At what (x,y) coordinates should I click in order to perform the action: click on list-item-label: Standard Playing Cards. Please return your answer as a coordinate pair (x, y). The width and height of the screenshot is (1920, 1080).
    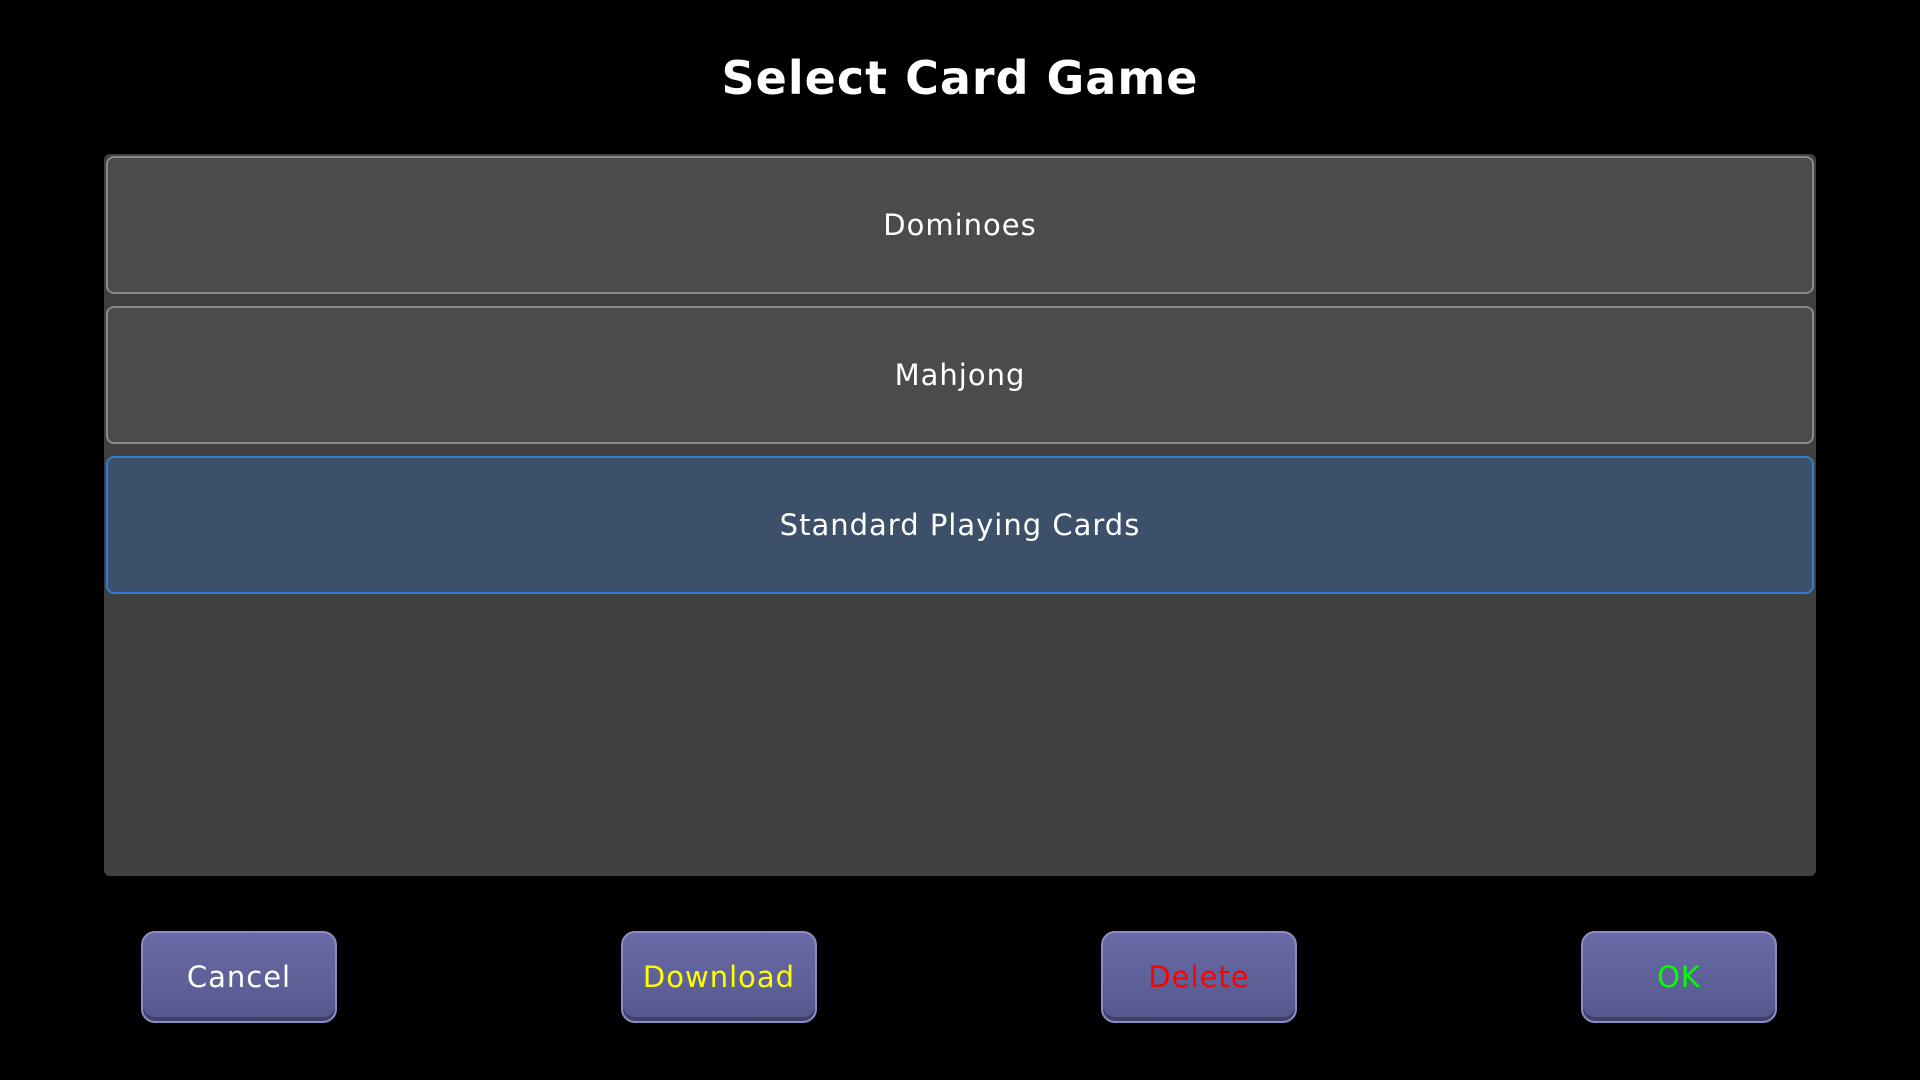
    Looking at the image, I should click on (960, 525).